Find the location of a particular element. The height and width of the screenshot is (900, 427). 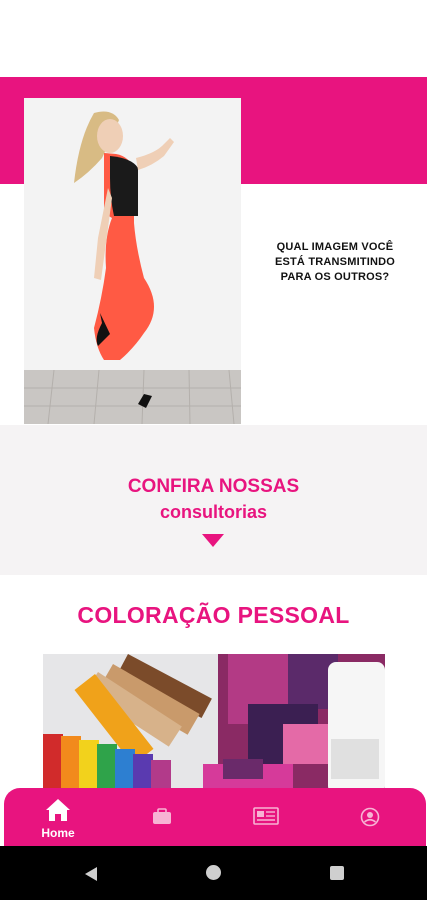

briefcase-icon is located at coordinates (162, 816).